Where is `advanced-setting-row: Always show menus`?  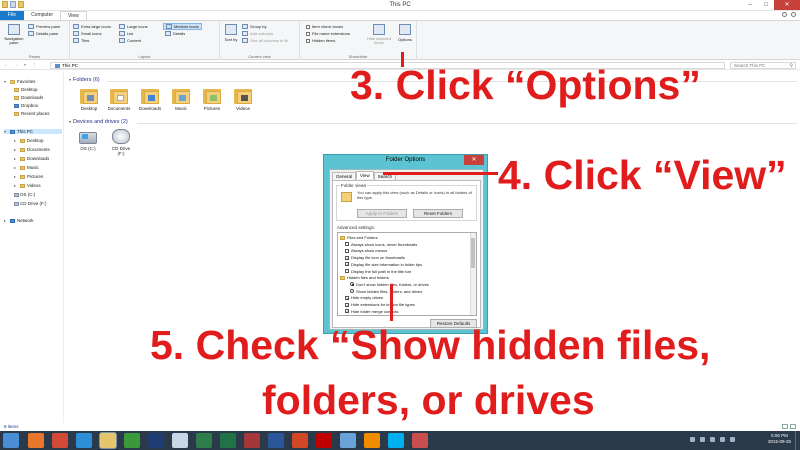
advanced-setting-row: Always show menus is located at coordinates (366, 250).